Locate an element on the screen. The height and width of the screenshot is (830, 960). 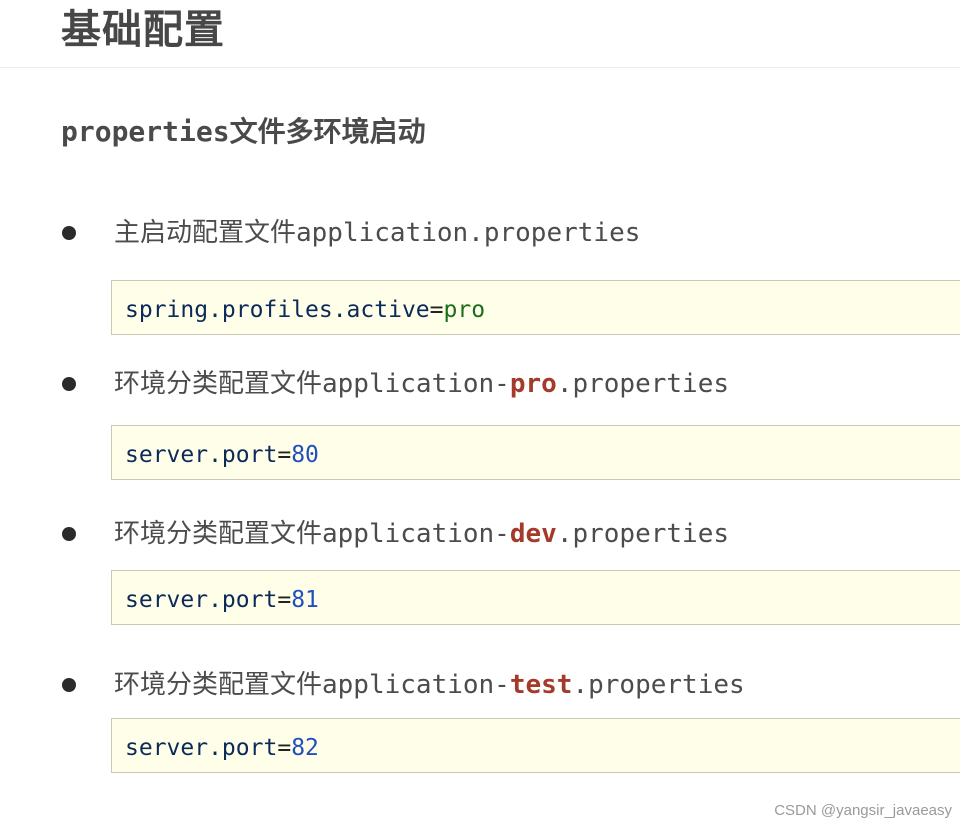
item-label-highlight: test is located at coordinates (541, 685).